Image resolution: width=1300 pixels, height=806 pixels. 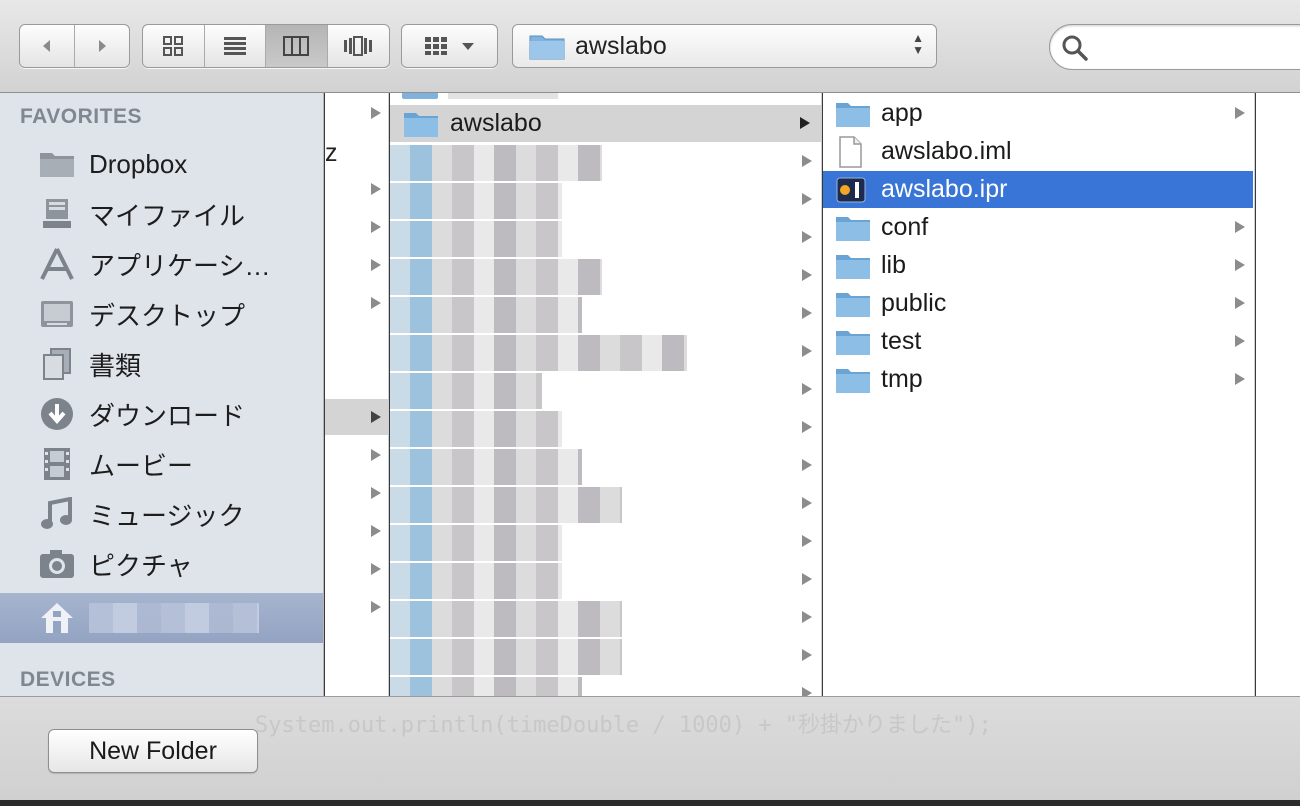 I want to click on list-view-icon, so click(x=234, y=46).